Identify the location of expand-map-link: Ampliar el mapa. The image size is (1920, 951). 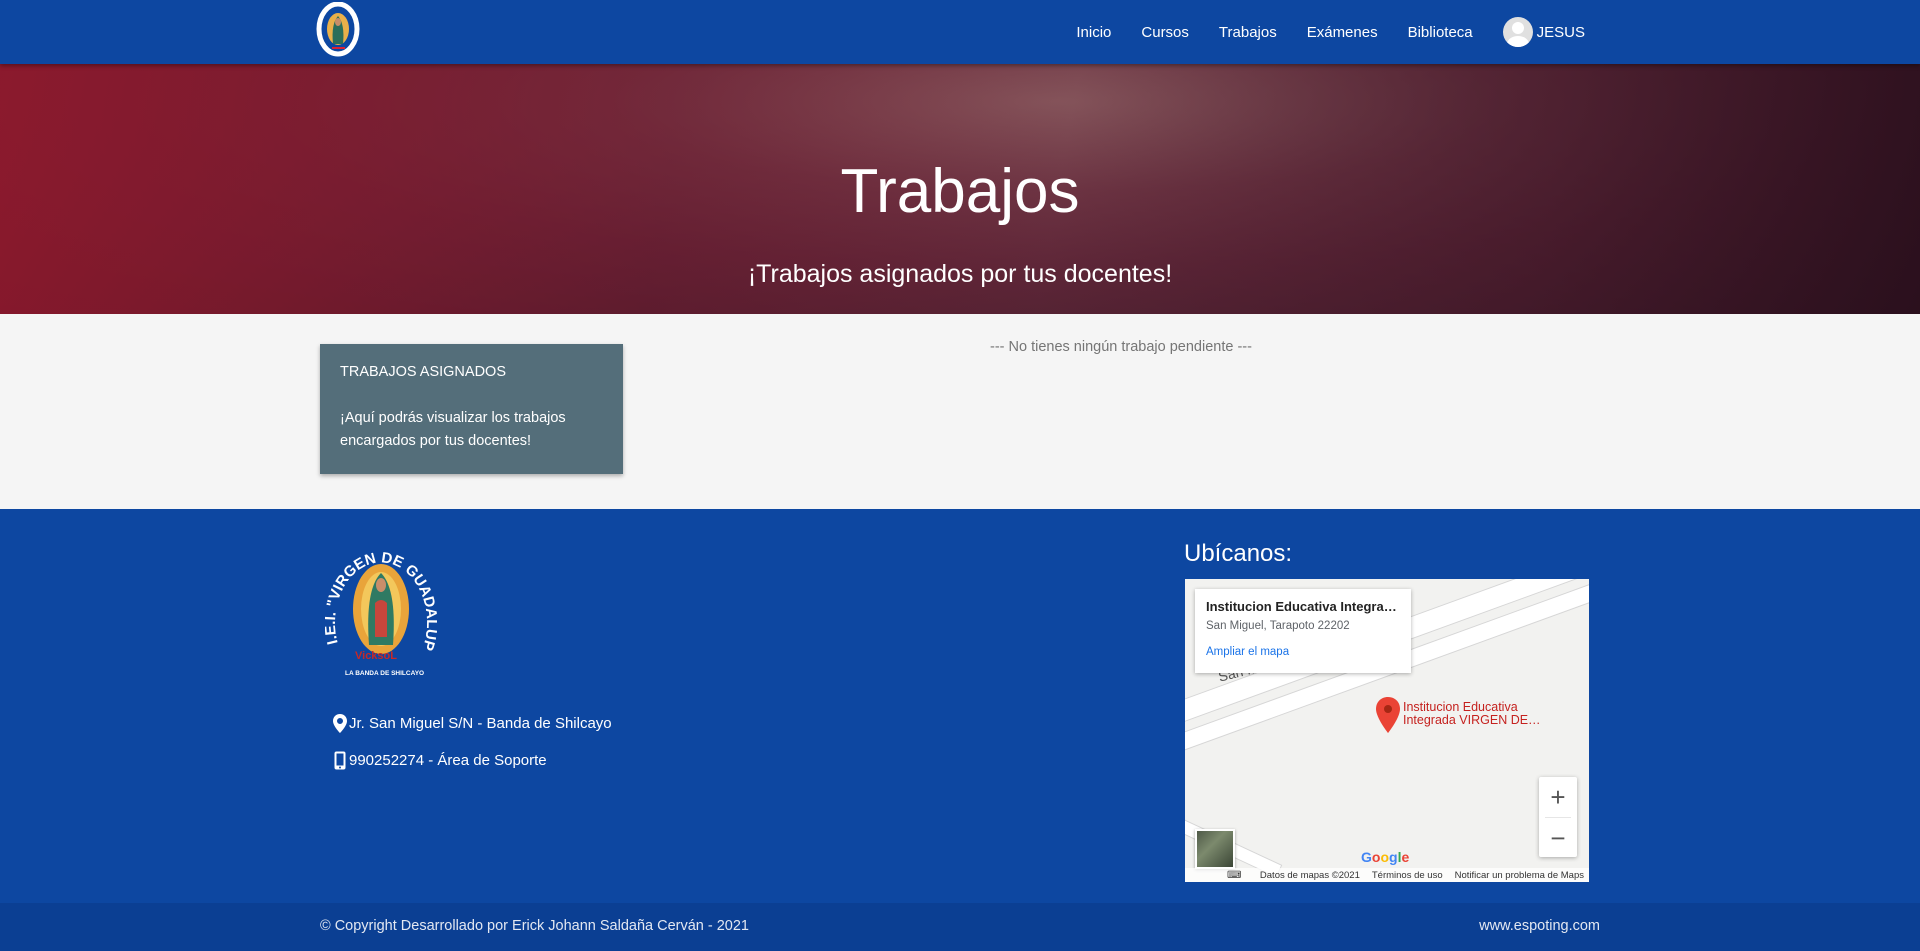
(1303, 652).